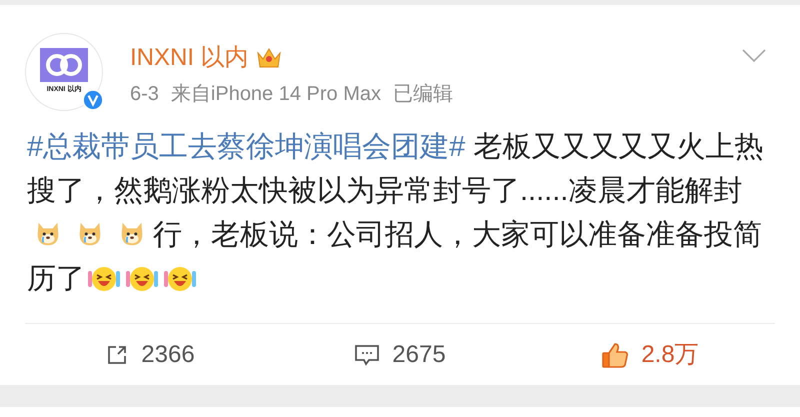  I want to click on hashtag-link: #总裁带员工去蔡徐坤演唱会团建#, so click(246, 147).